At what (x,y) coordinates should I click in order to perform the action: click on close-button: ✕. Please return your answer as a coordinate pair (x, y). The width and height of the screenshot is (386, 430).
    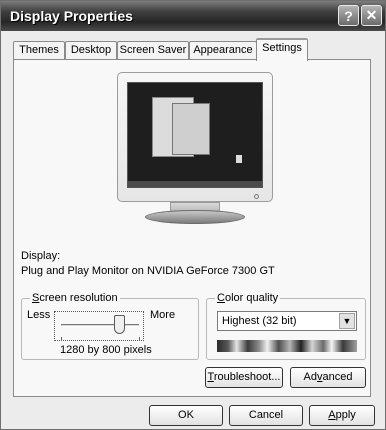
    Looking at the image, I should click on (371, 15).